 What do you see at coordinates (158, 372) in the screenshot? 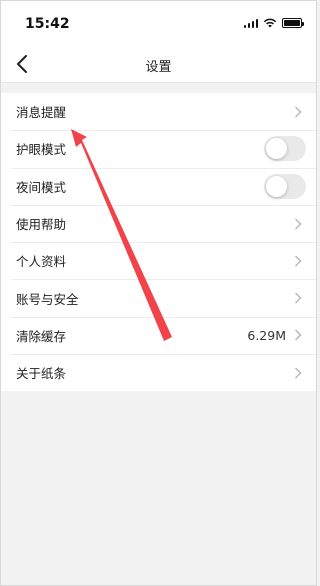
I see `settings-row-about: 关于纸条` at bounding box center [158, 372].